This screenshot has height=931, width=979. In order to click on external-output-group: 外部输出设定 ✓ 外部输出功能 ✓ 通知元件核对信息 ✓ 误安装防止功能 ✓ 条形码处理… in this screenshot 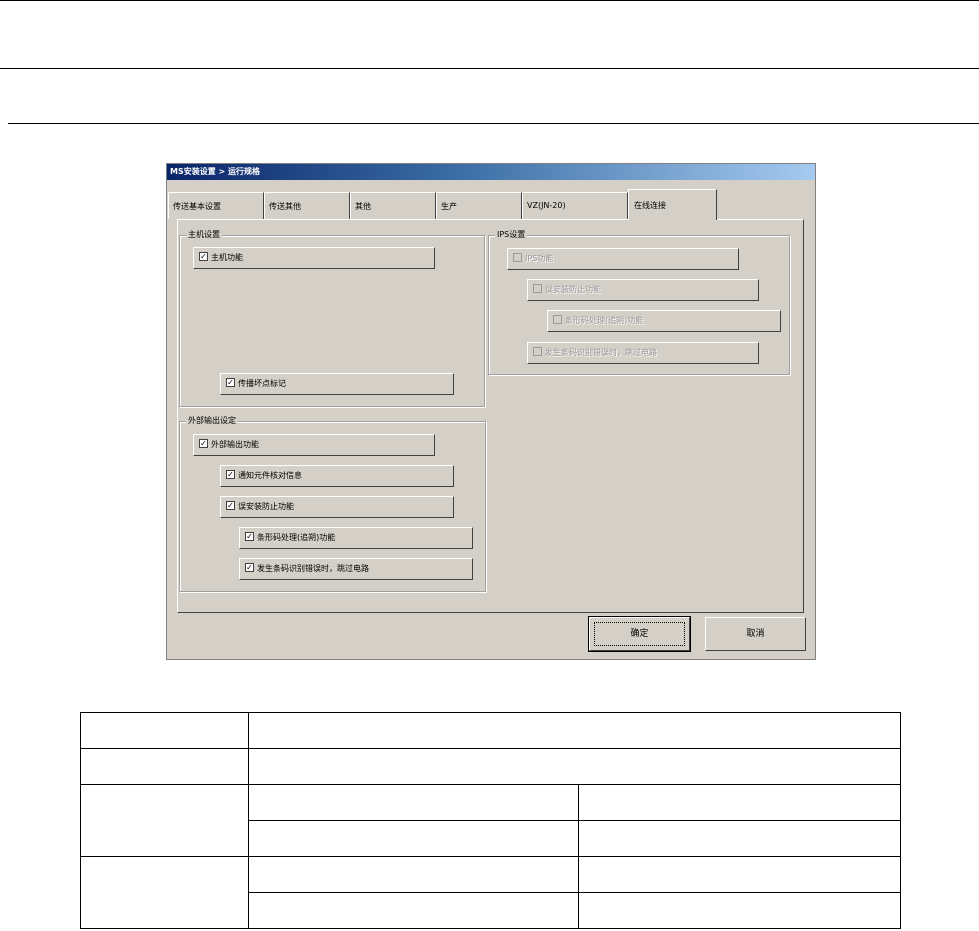, I will do `click(332, 504)`.